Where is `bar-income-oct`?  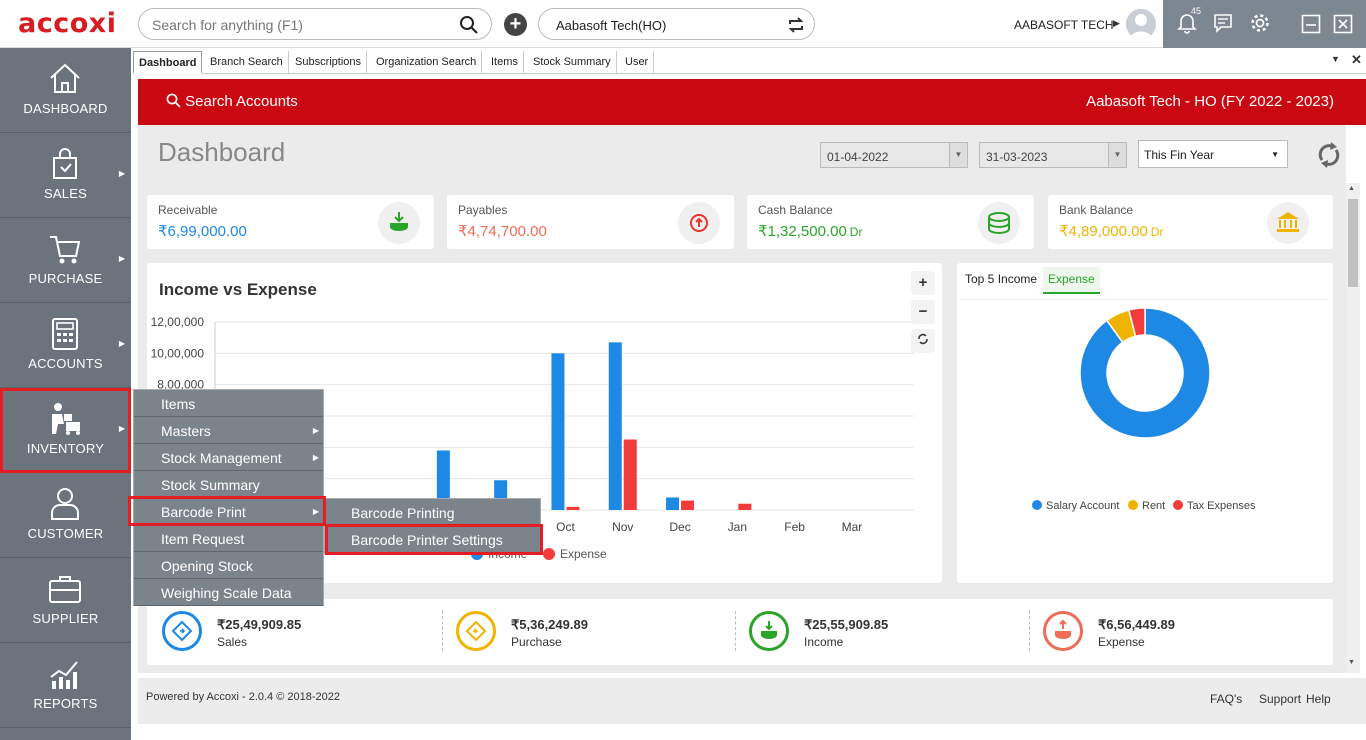 bar-income-oct is located at coordinates (558, 431).